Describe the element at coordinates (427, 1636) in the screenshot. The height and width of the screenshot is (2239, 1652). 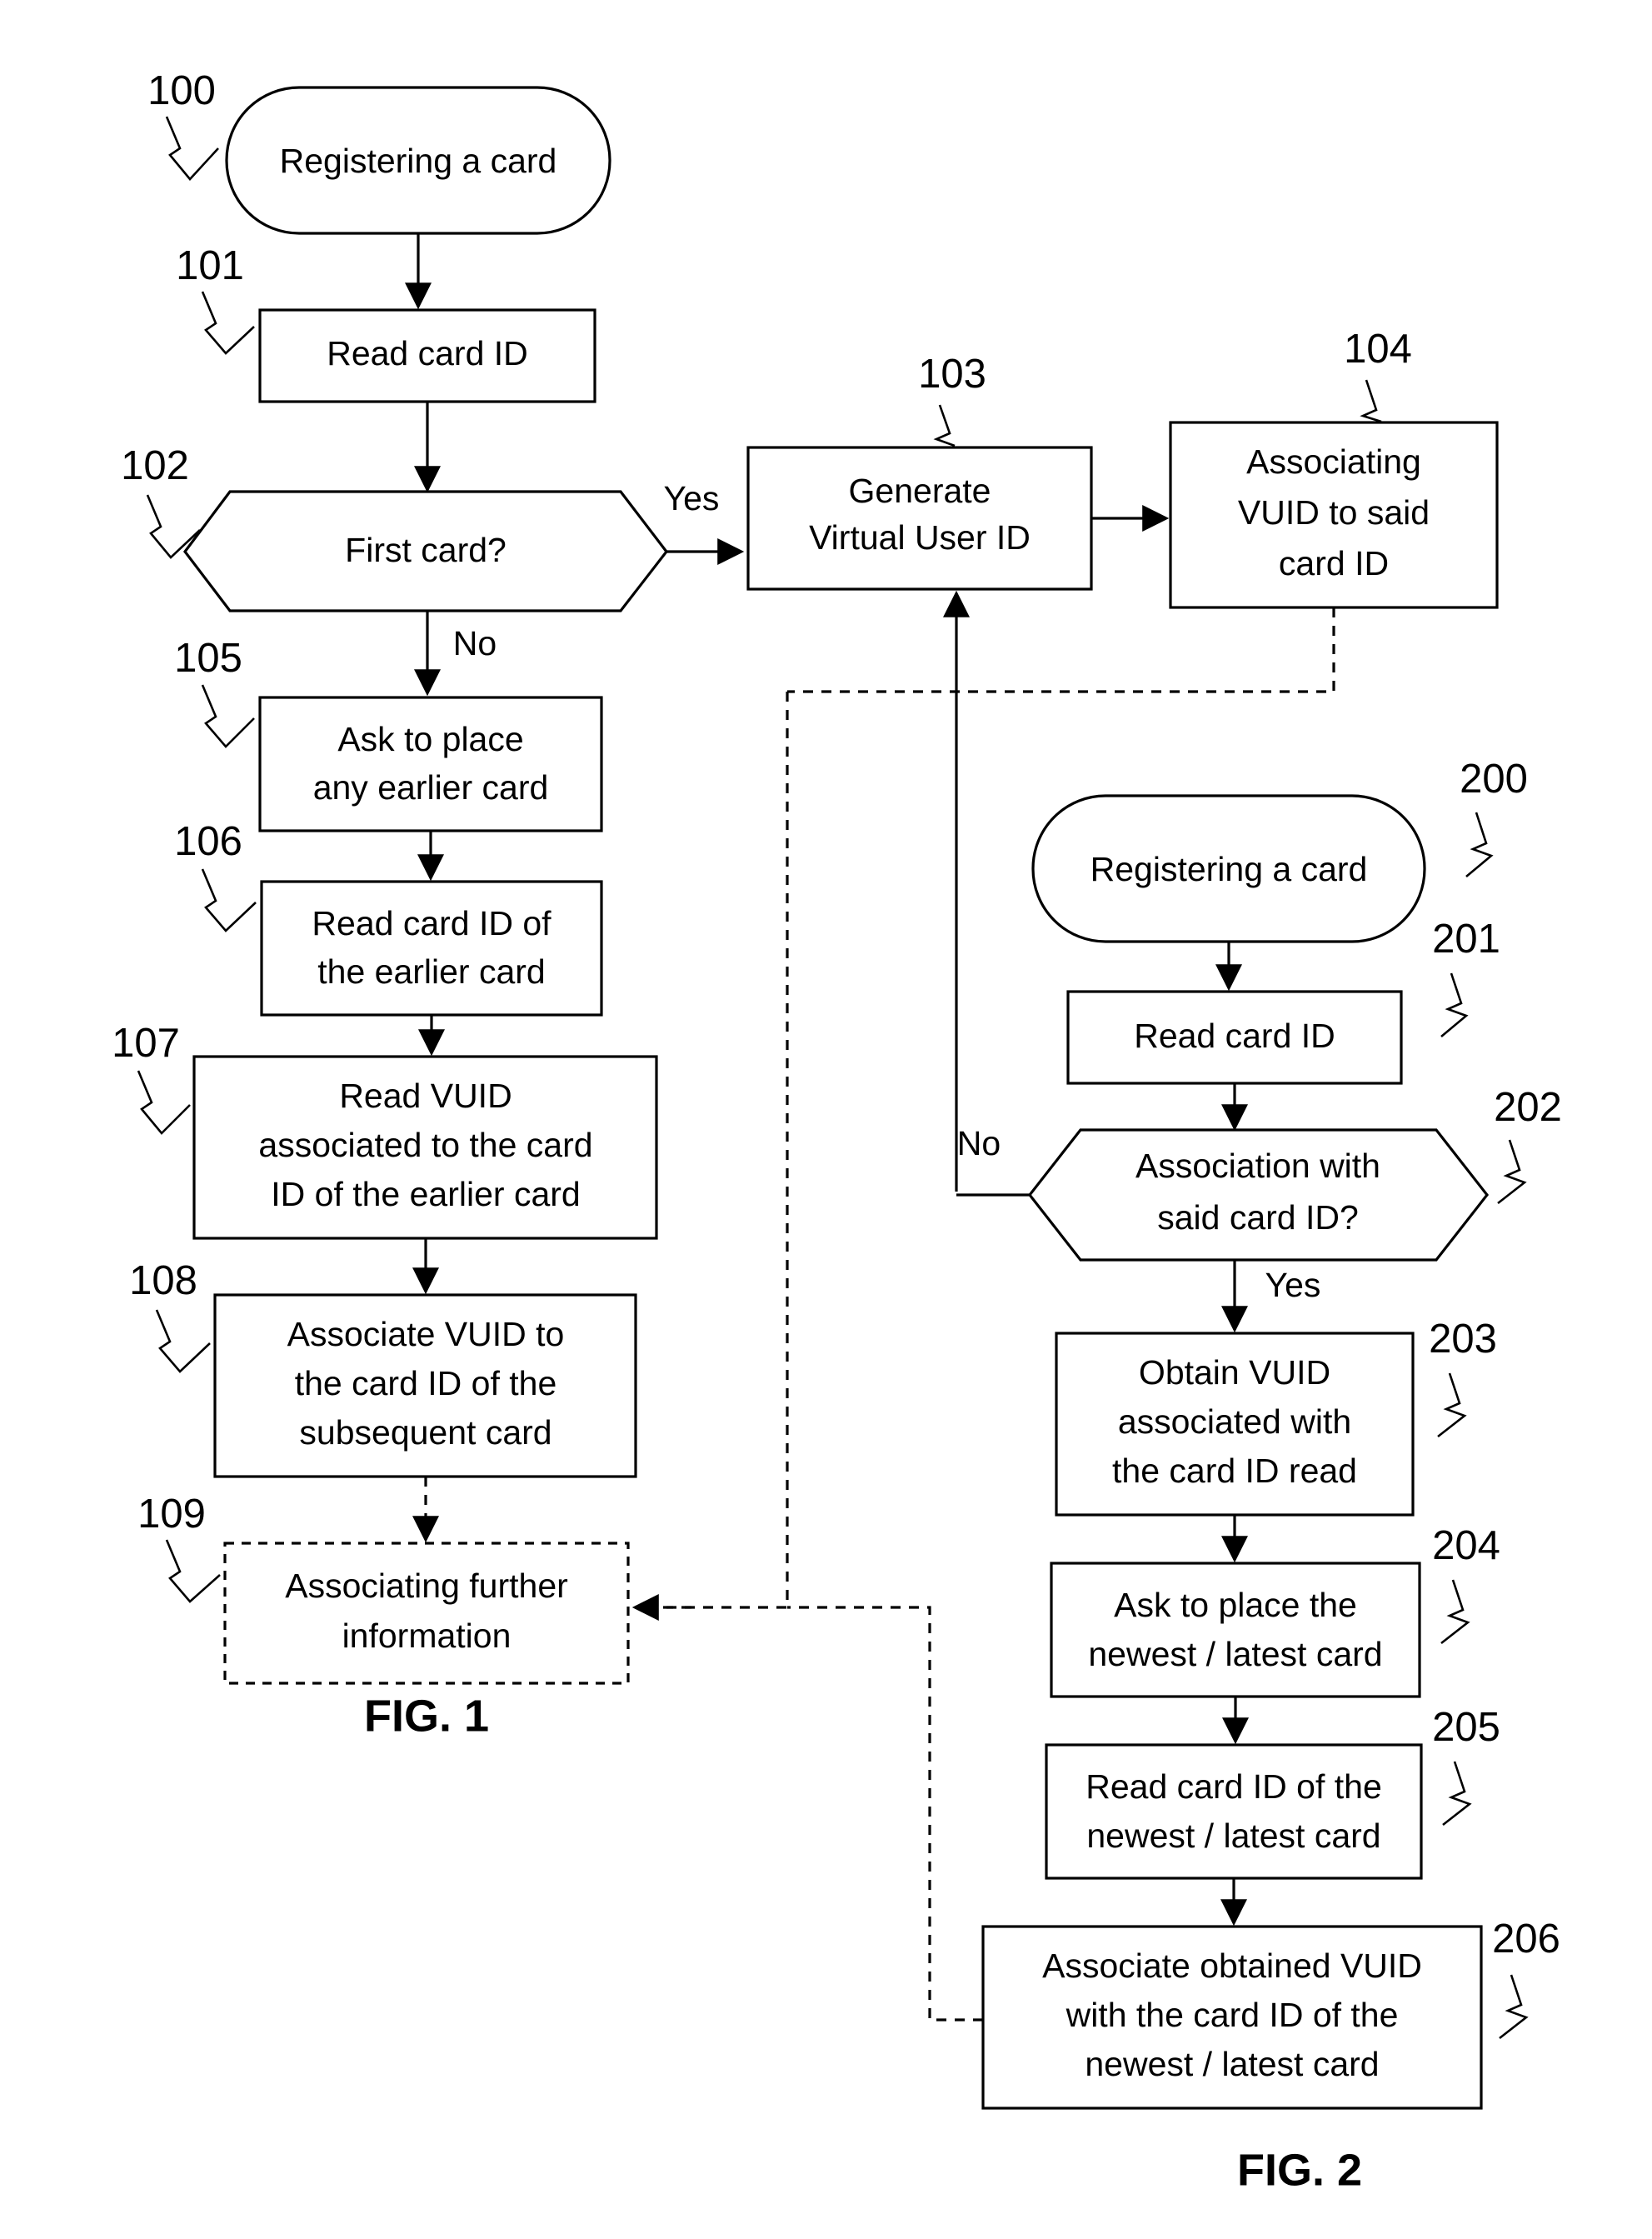
I see `node-109-label-line2: information` at that location.